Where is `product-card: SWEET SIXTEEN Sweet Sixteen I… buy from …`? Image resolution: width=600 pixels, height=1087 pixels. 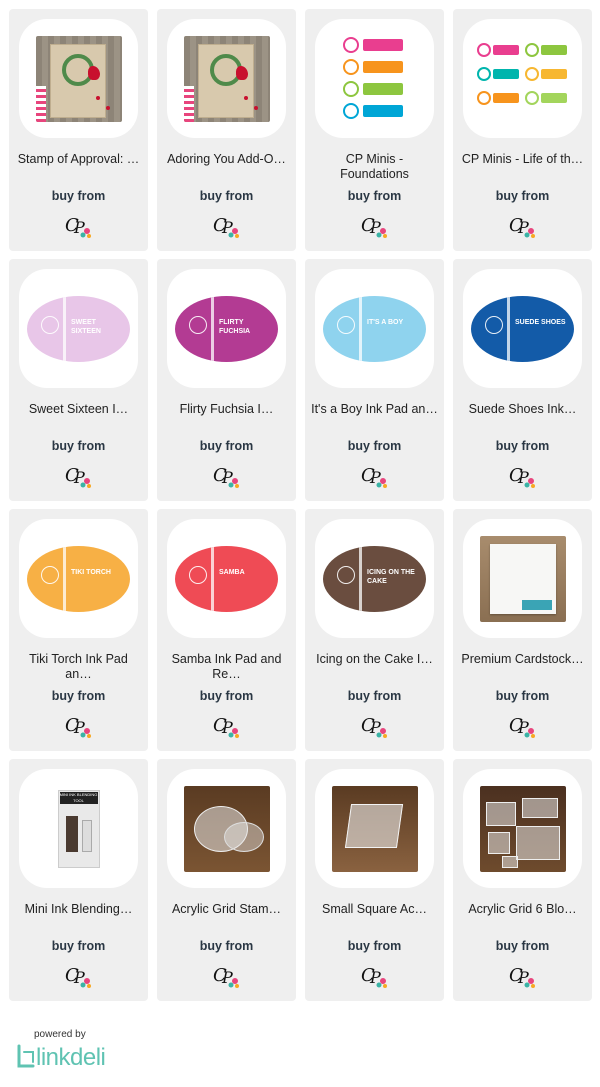 product-card: SWEET SIXTEEN Sweet Sixteen I… buy from … is located at coordinates (78, 380).